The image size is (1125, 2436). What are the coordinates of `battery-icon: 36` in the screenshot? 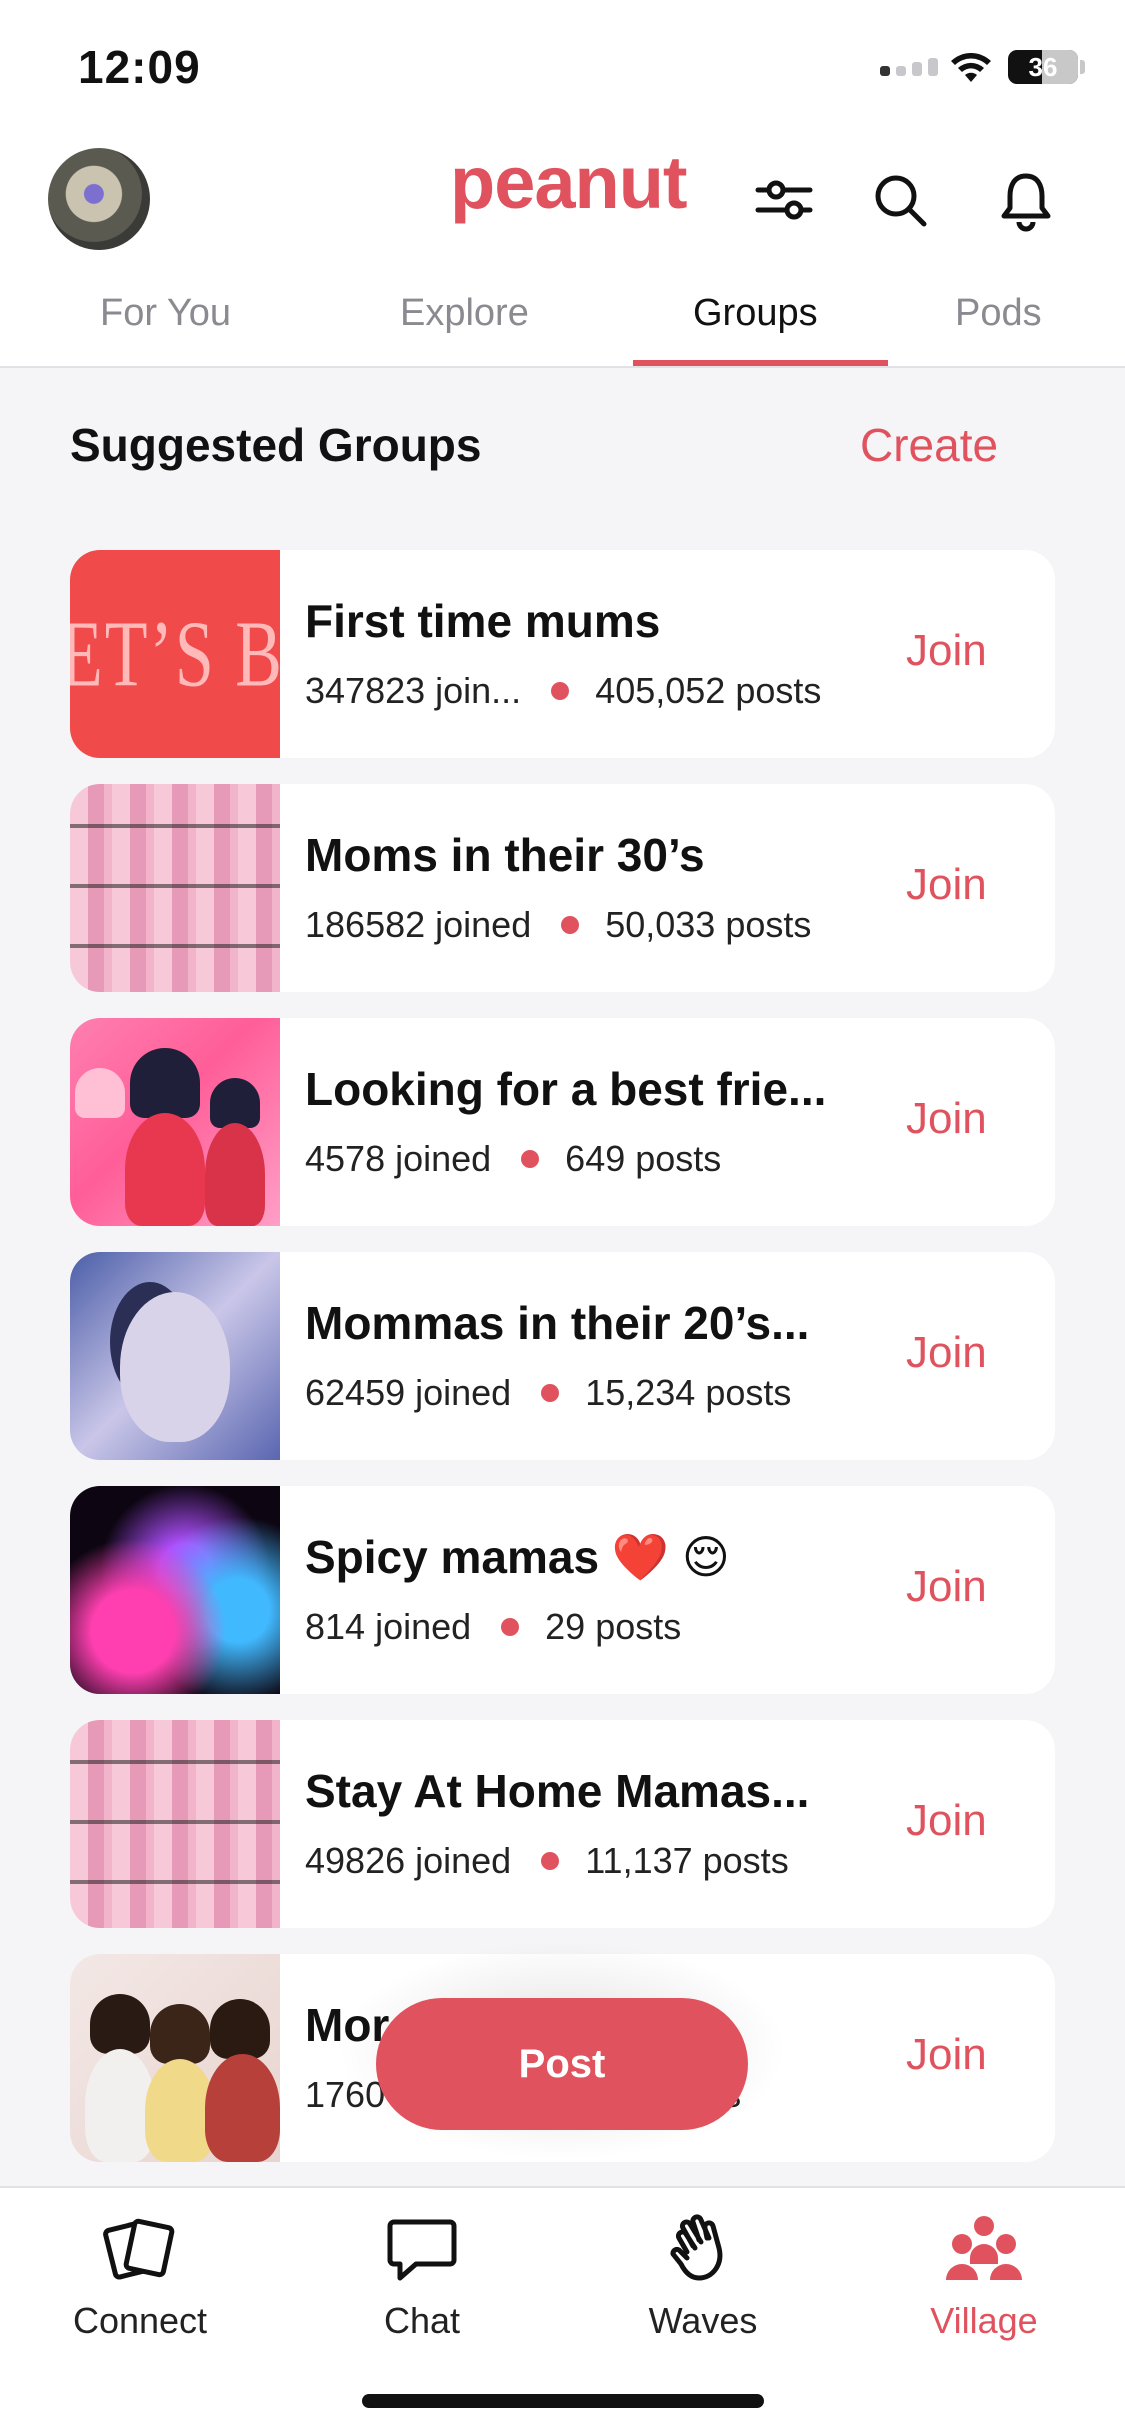 It's located at (1043, 67).